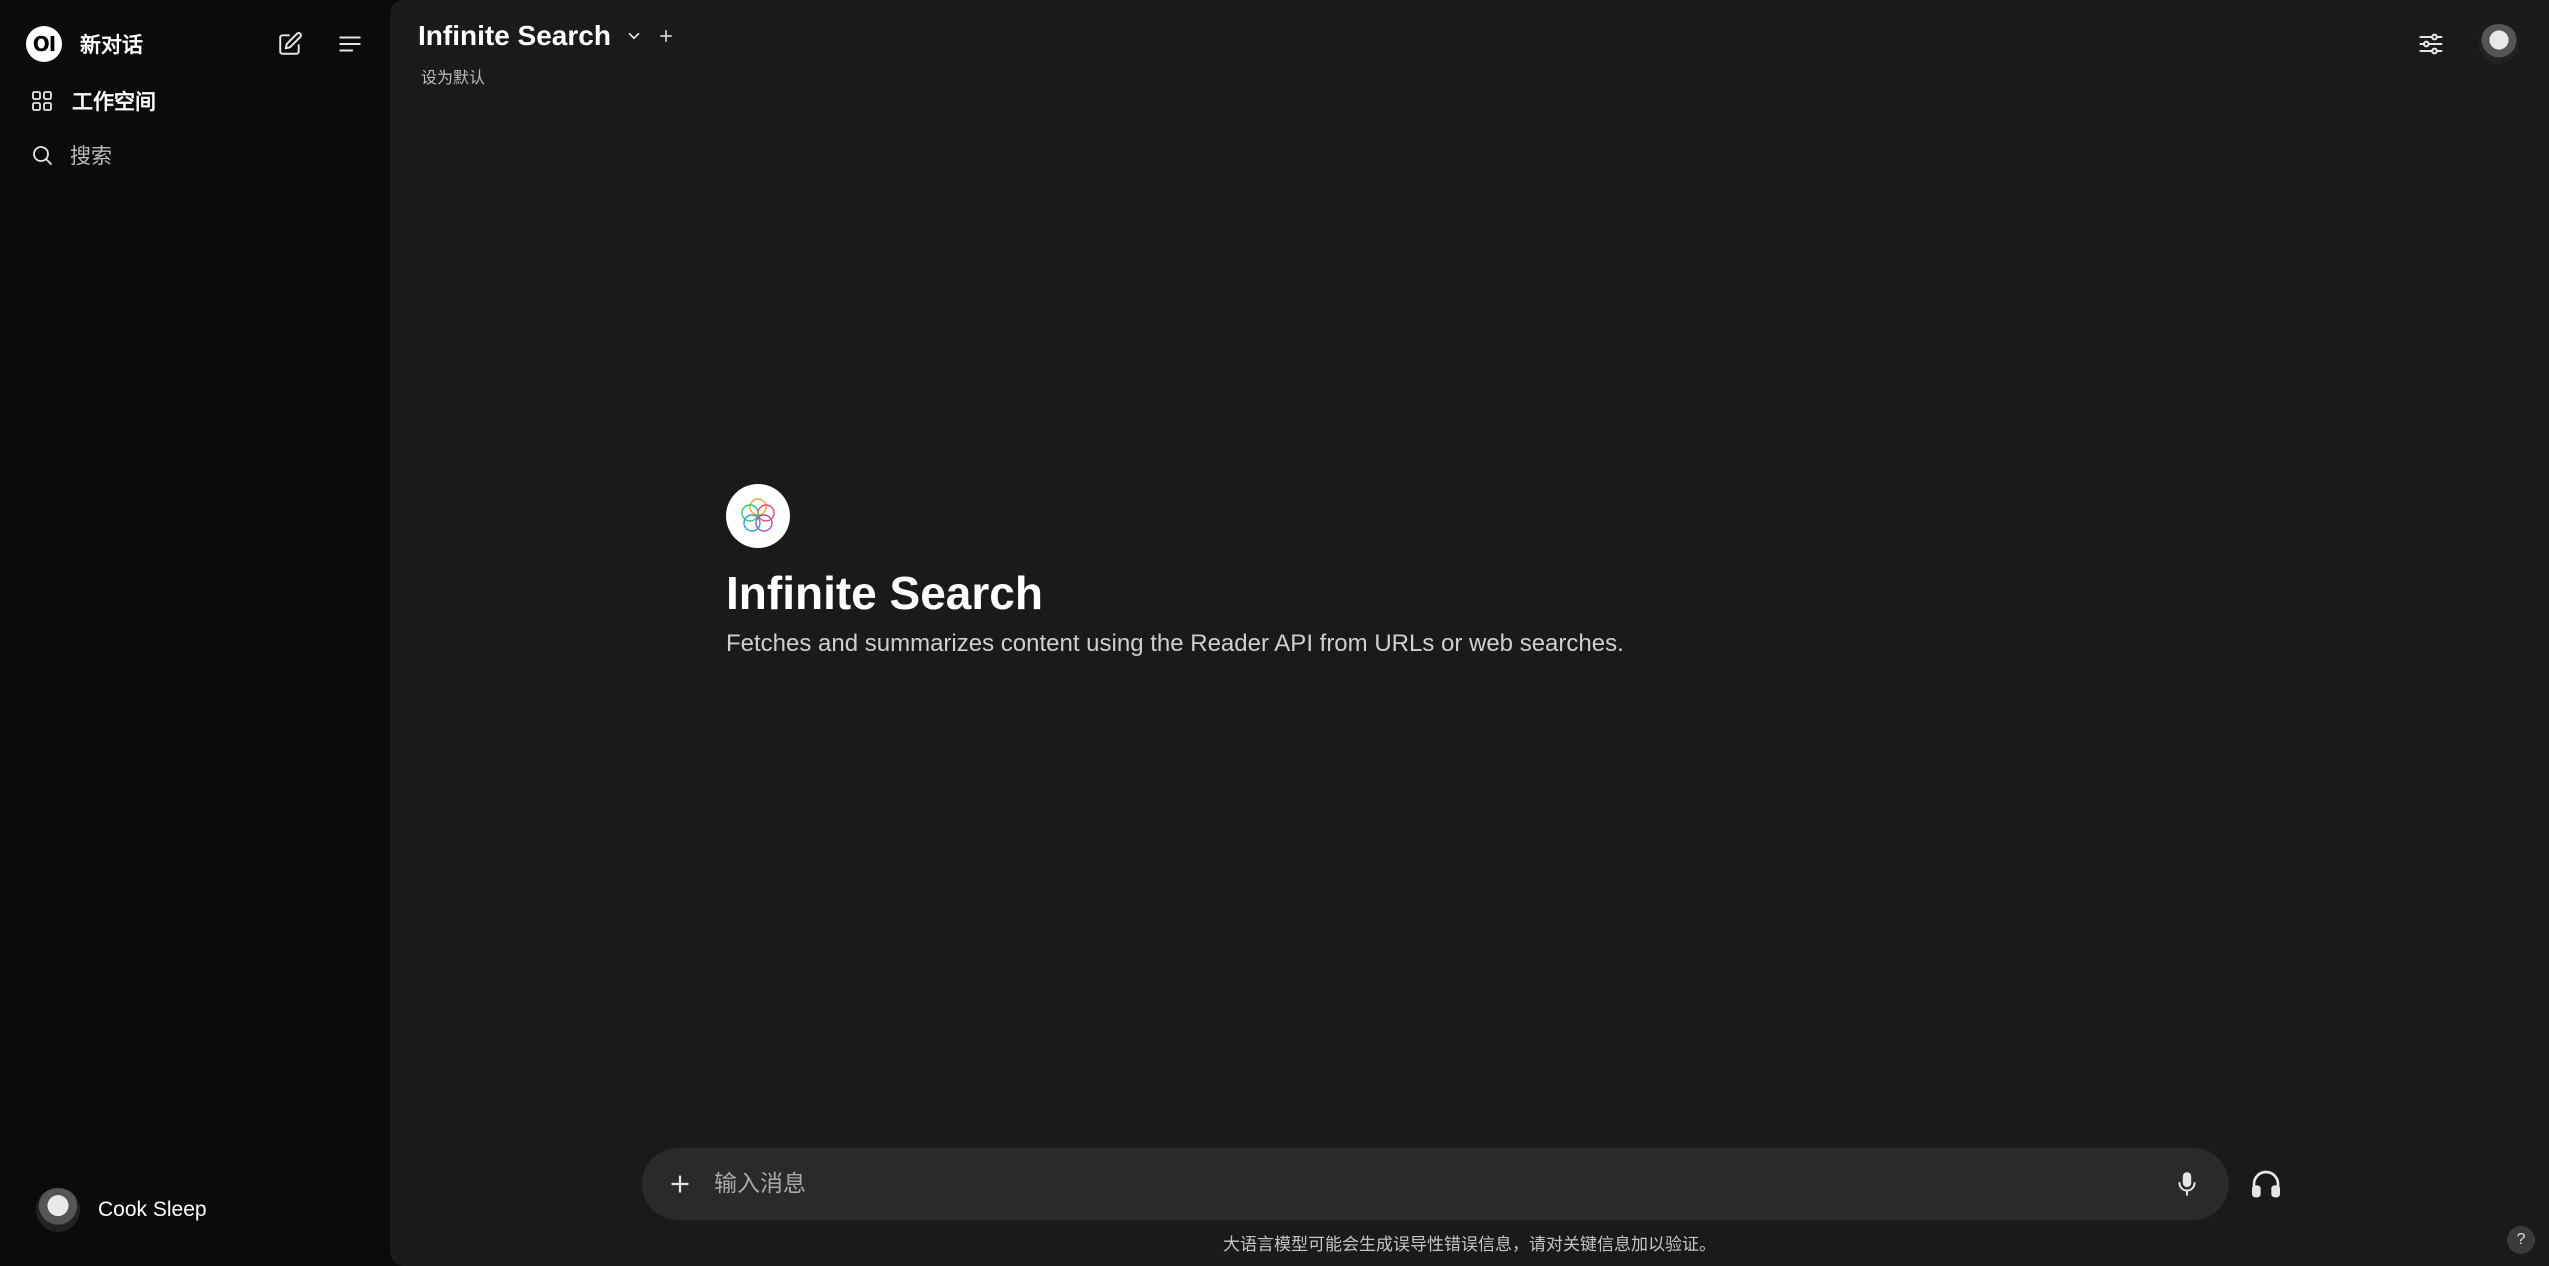  I want to click on microphone-icon, so click(2187, 1184).